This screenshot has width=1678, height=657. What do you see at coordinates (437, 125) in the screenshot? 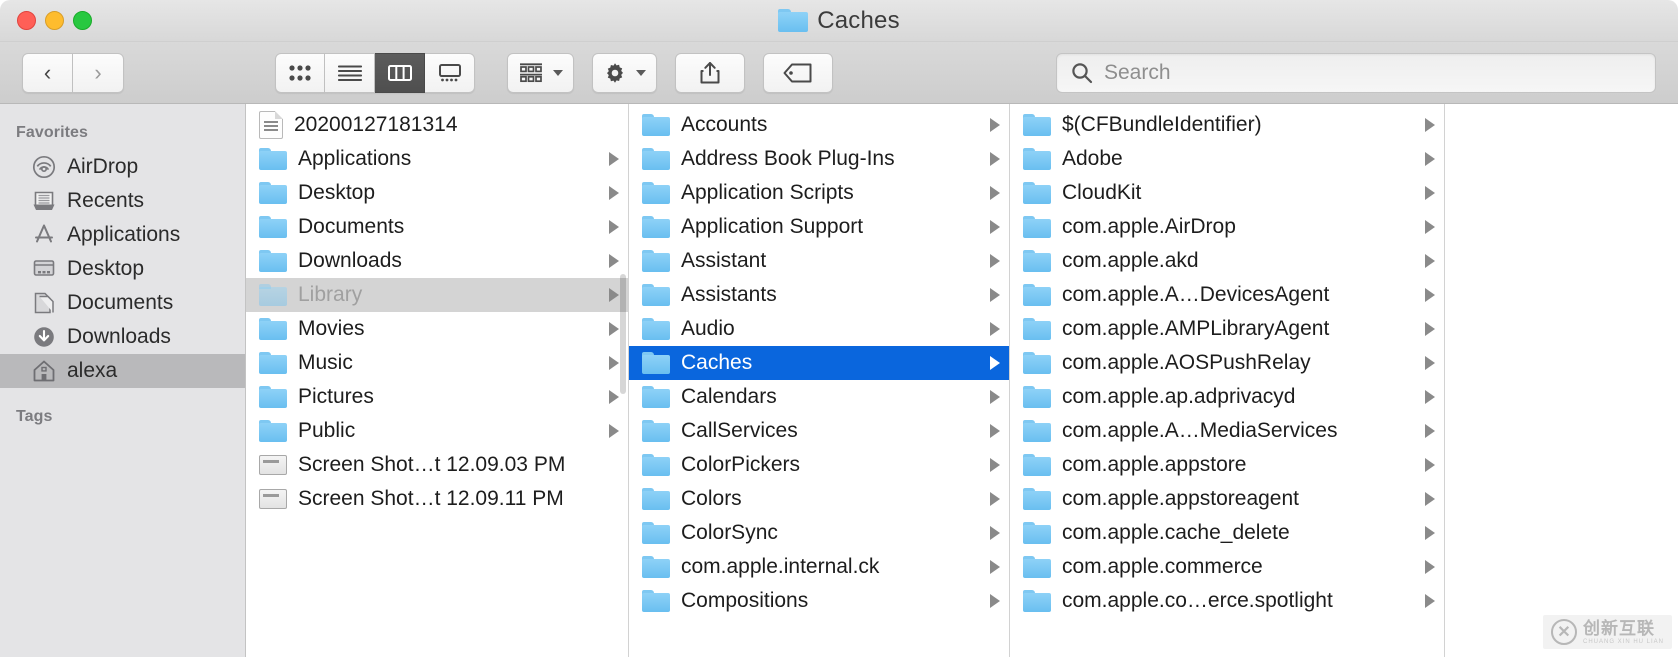
I see `list-item: 20200127181314` at bounding box center [437, 125].